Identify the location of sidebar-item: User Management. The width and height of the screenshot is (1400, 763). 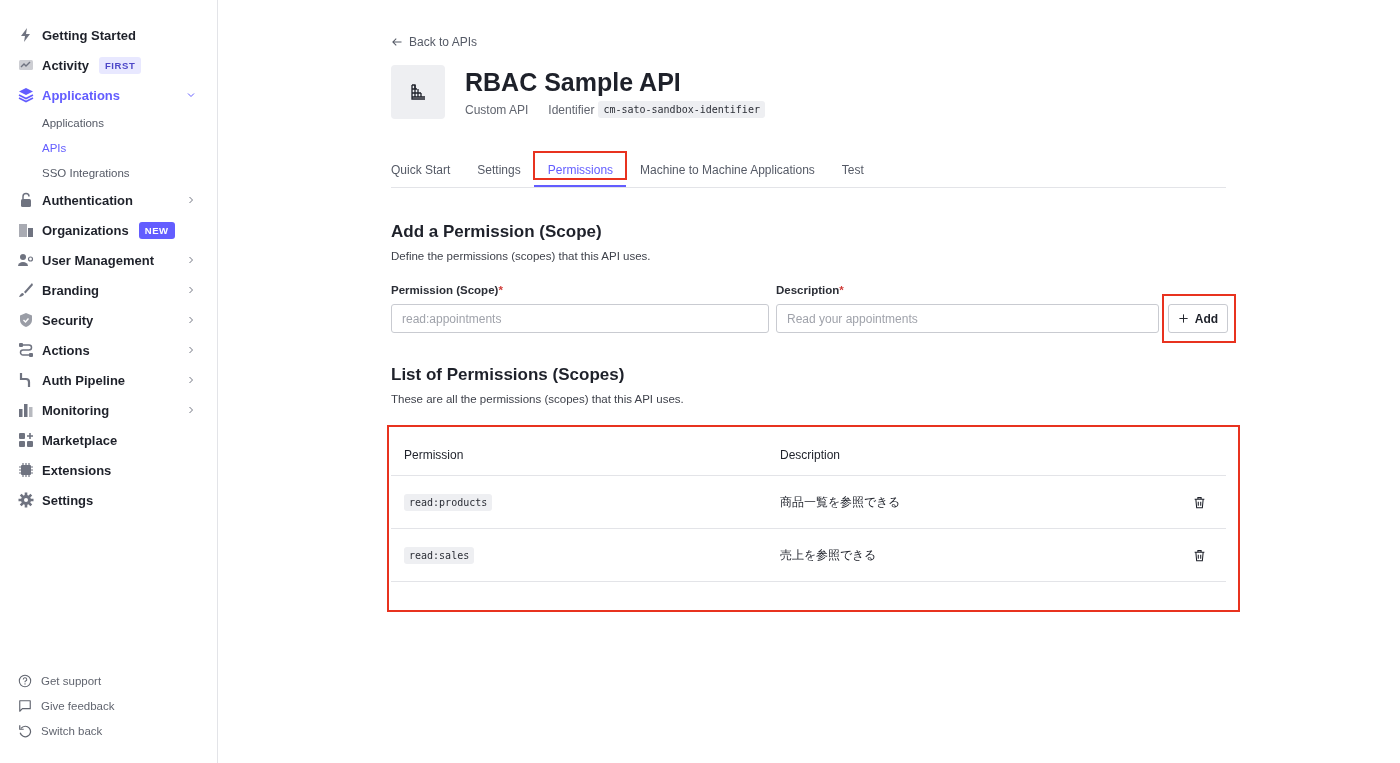
(117, 260).